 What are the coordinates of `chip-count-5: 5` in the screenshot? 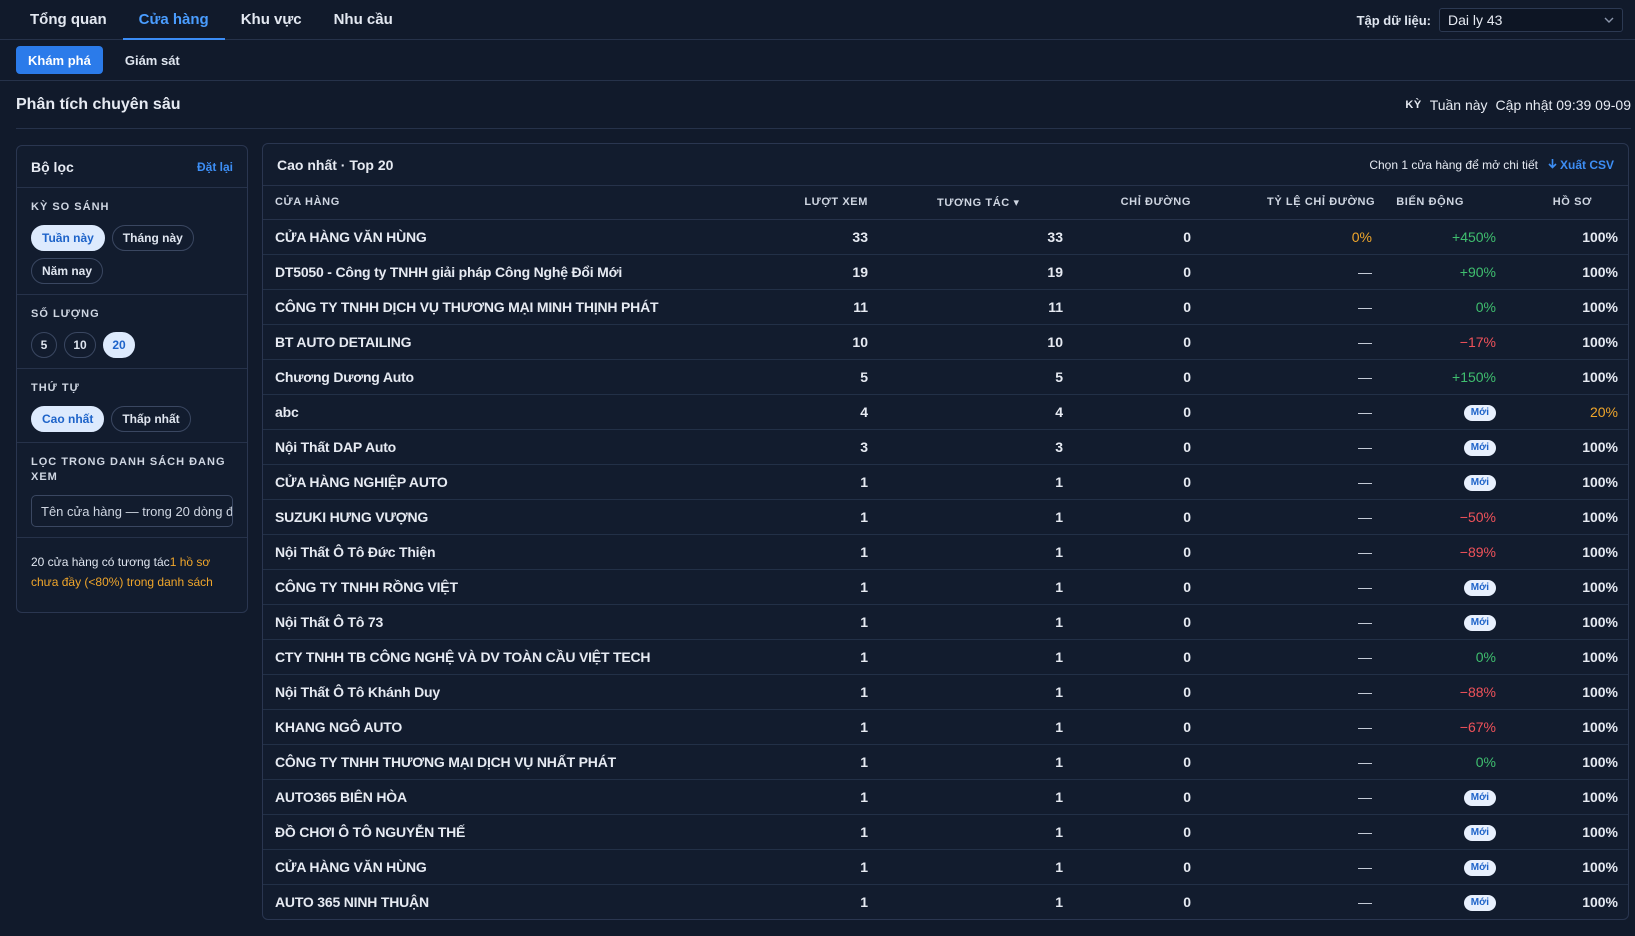 It's located at (44, 345).